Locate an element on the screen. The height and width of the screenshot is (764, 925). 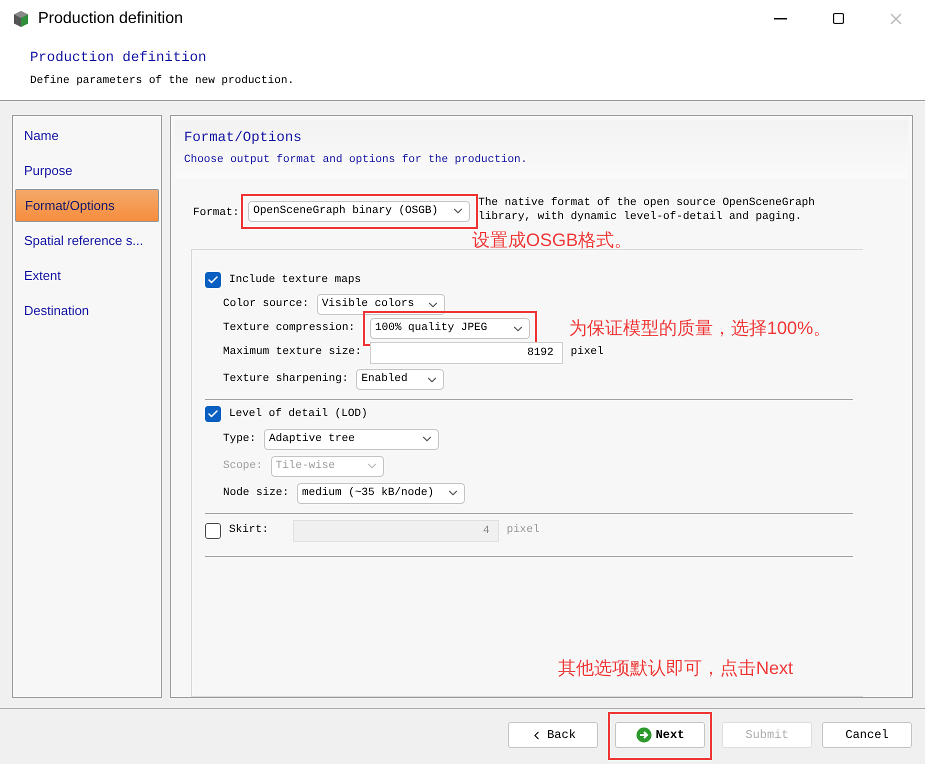
annotation-text: 设置成OSGB格式。 is located at coordinates (552, 240).